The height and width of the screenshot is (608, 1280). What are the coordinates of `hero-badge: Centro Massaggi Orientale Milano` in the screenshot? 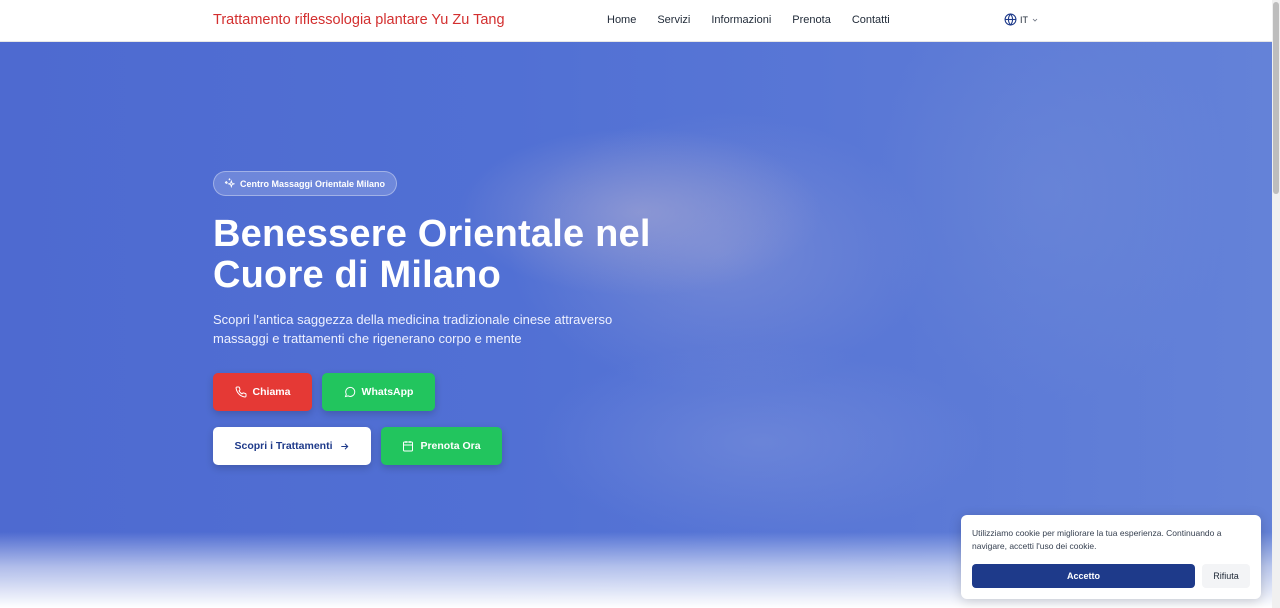 It's located at (305, 183).